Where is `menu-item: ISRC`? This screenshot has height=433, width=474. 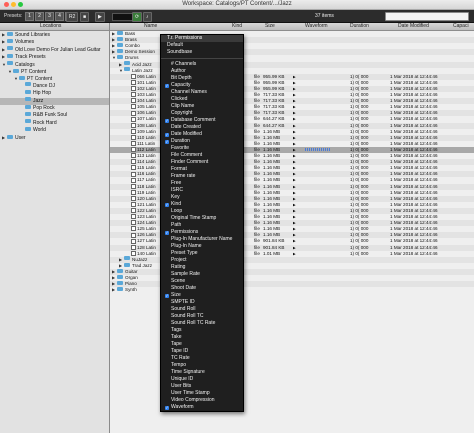 menu-item: ISRC is located at coordinates (202, 190).